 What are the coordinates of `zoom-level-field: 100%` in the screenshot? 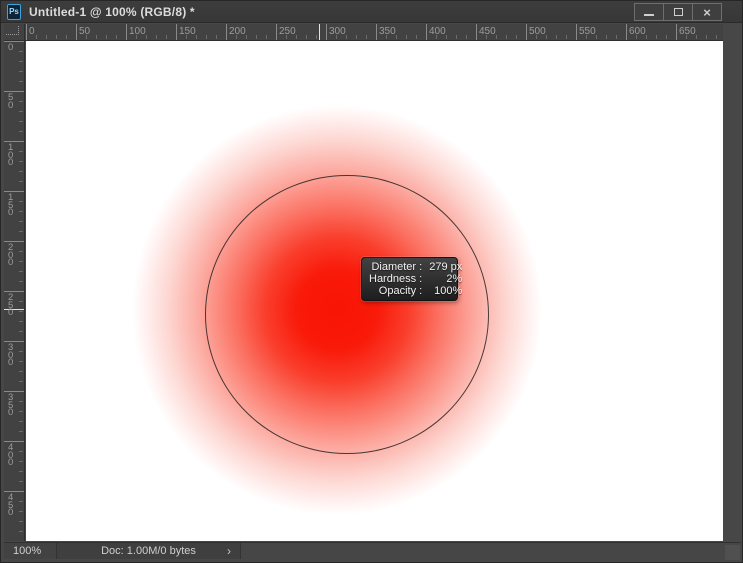 It's located at (30, 551).